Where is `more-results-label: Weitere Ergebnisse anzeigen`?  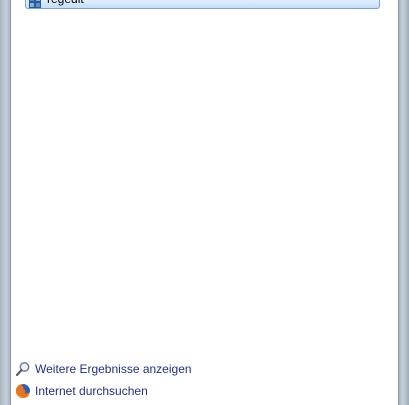
more-results-label: Weitere Ergebnisse anzeigen is located at coordinates (113, 369).